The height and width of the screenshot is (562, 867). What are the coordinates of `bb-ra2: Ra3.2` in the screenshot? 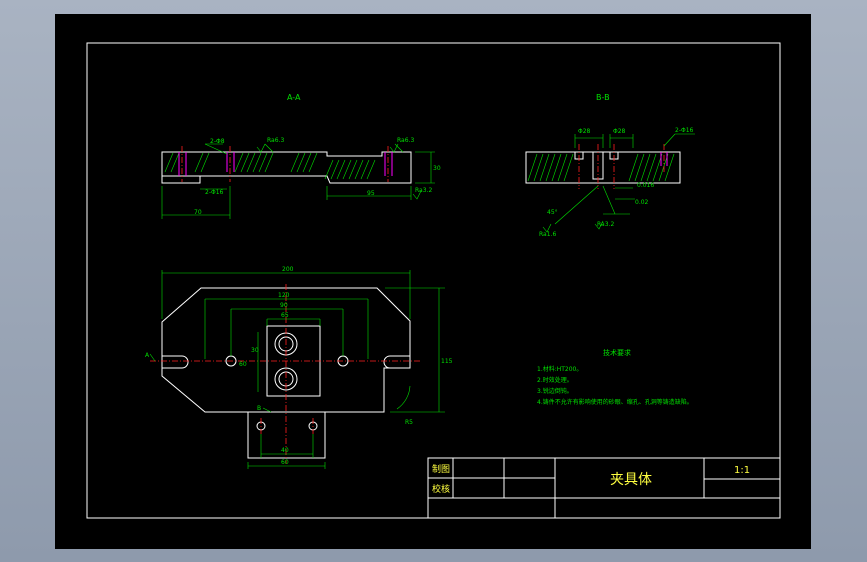 It's located at (605, 224).